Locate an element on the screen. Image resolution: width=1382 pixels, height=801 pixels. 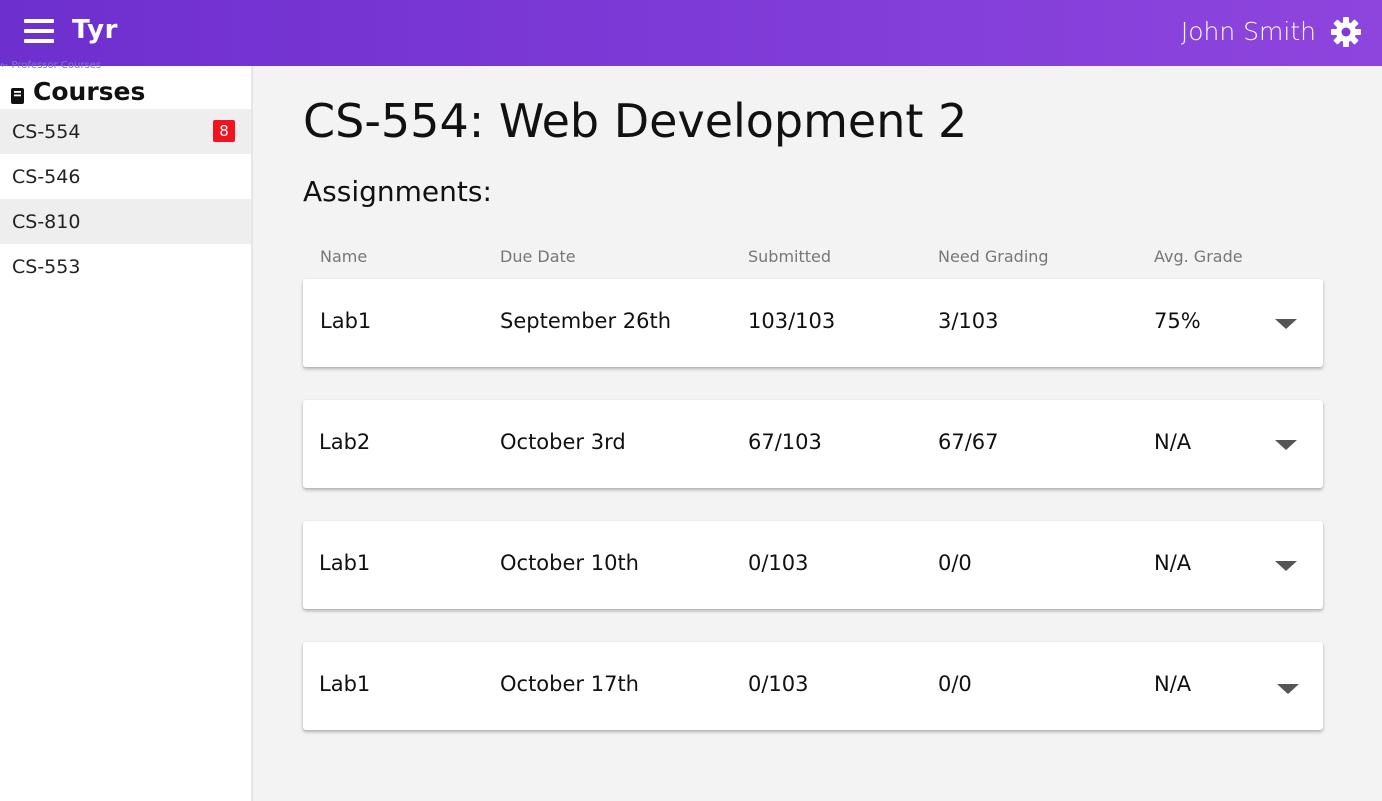
assignment-name: Lab2 is located at coordinates (345, 442).